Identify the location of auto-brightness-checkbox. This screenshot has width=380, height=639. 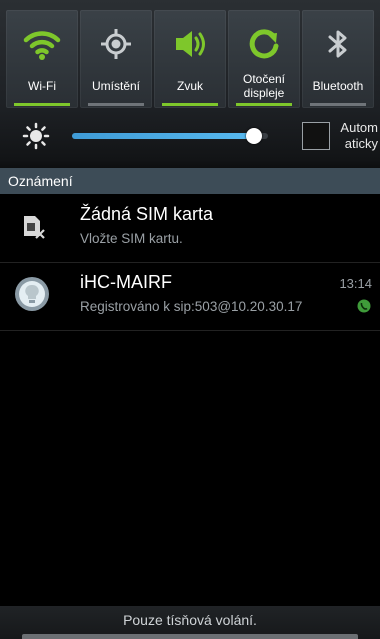
(316, 136).